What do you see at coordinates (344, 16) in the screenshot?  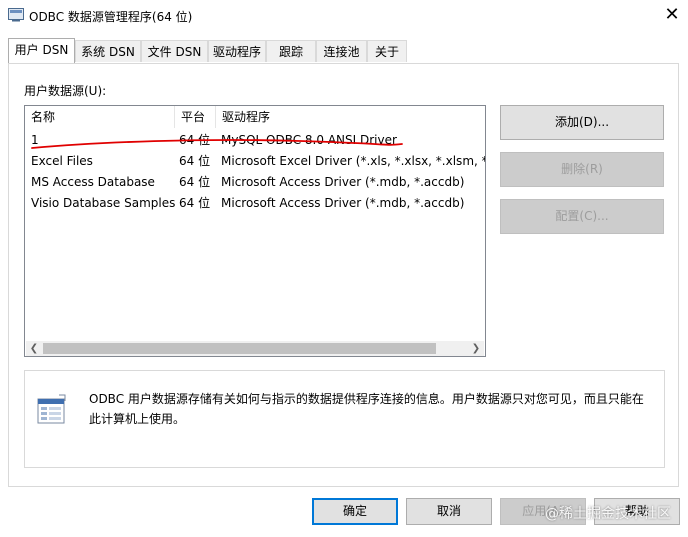 I see `title-bar: ODBC 数据源管理程序(64 位) ✕` at bounding box center [344, 16].